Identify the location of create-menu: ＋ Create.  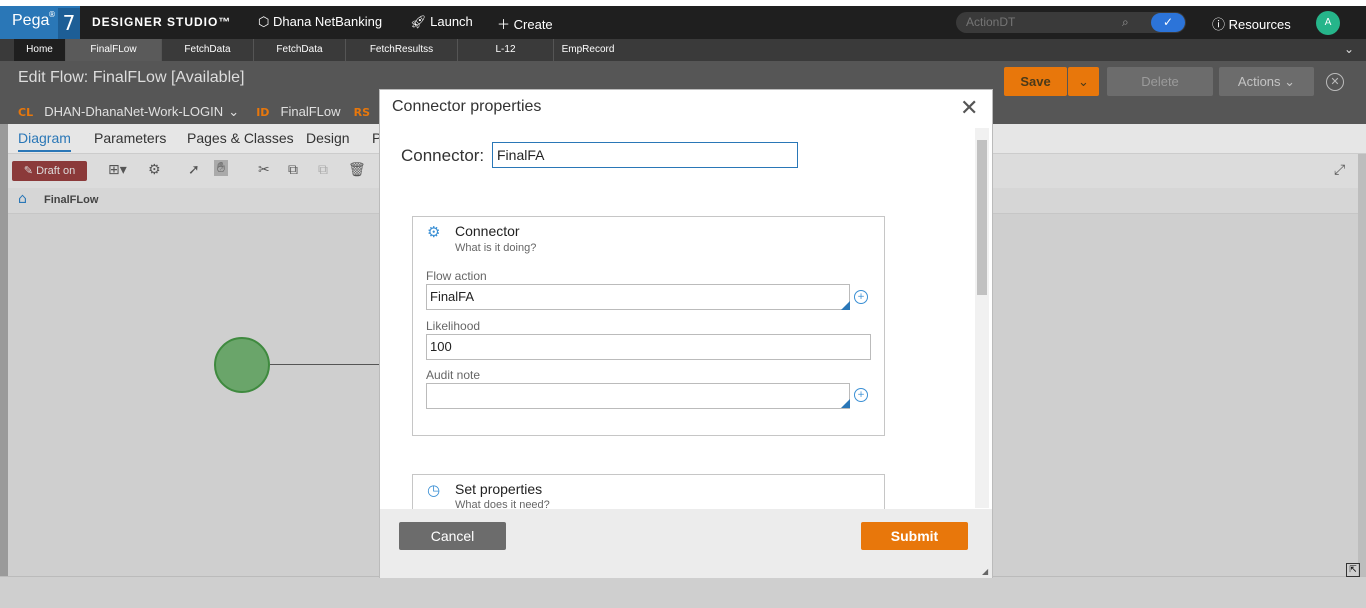
(525, 23).